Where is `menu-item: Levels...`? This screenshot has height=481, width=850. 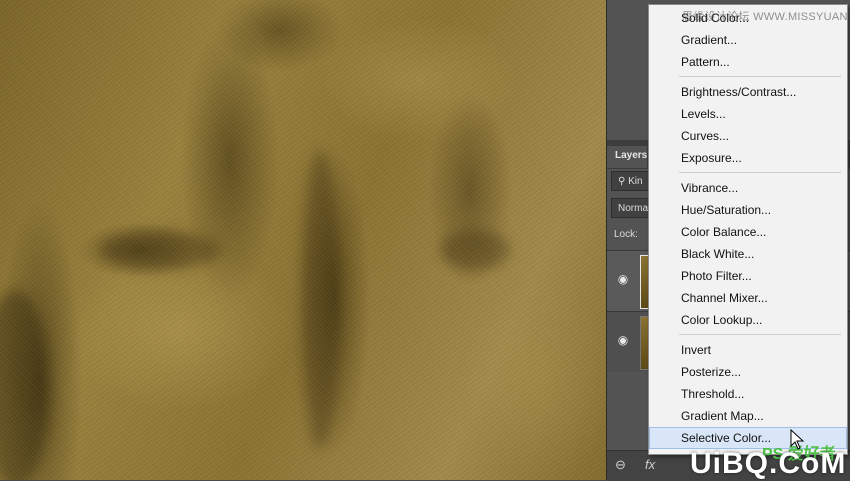
menu-item: Levels... is located at coordinates (748, 114).